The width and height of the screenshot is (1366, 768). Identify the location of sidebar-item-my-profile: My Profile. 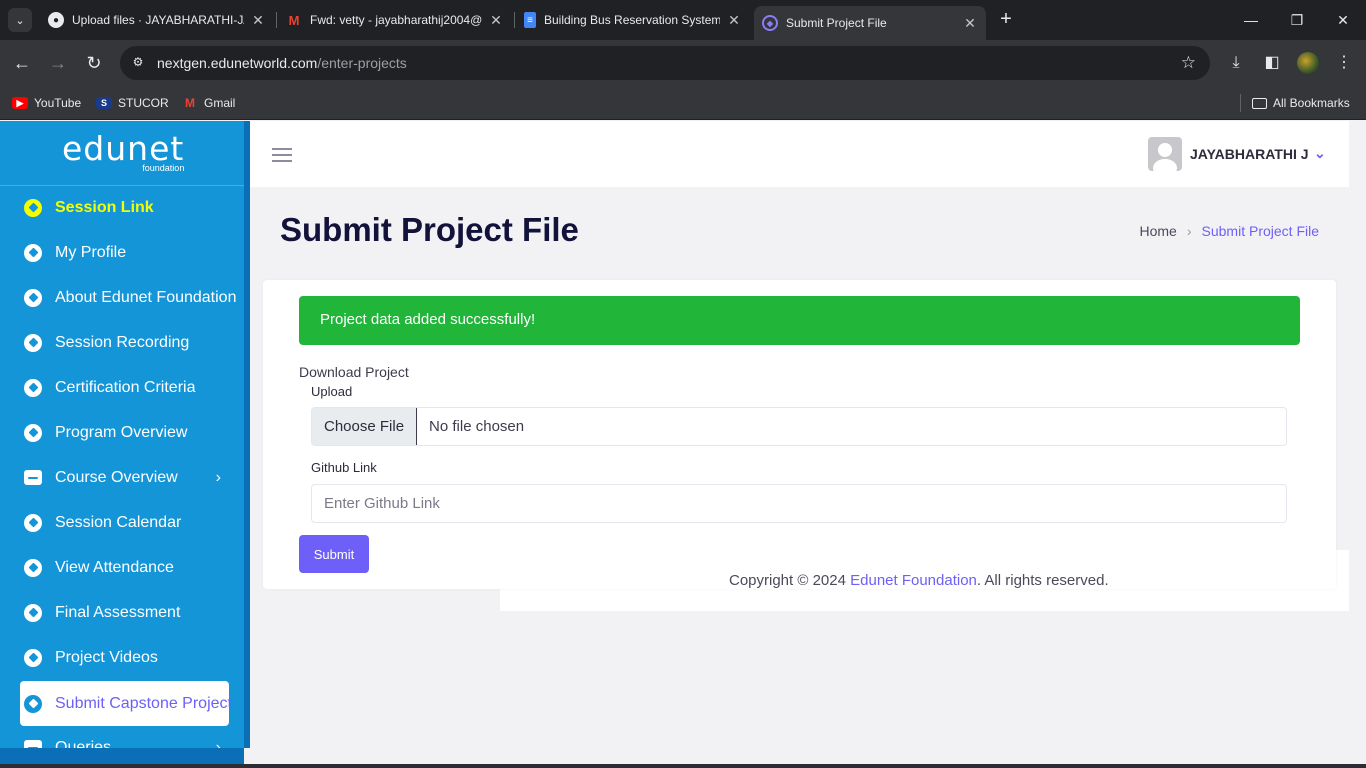
(124, 252).